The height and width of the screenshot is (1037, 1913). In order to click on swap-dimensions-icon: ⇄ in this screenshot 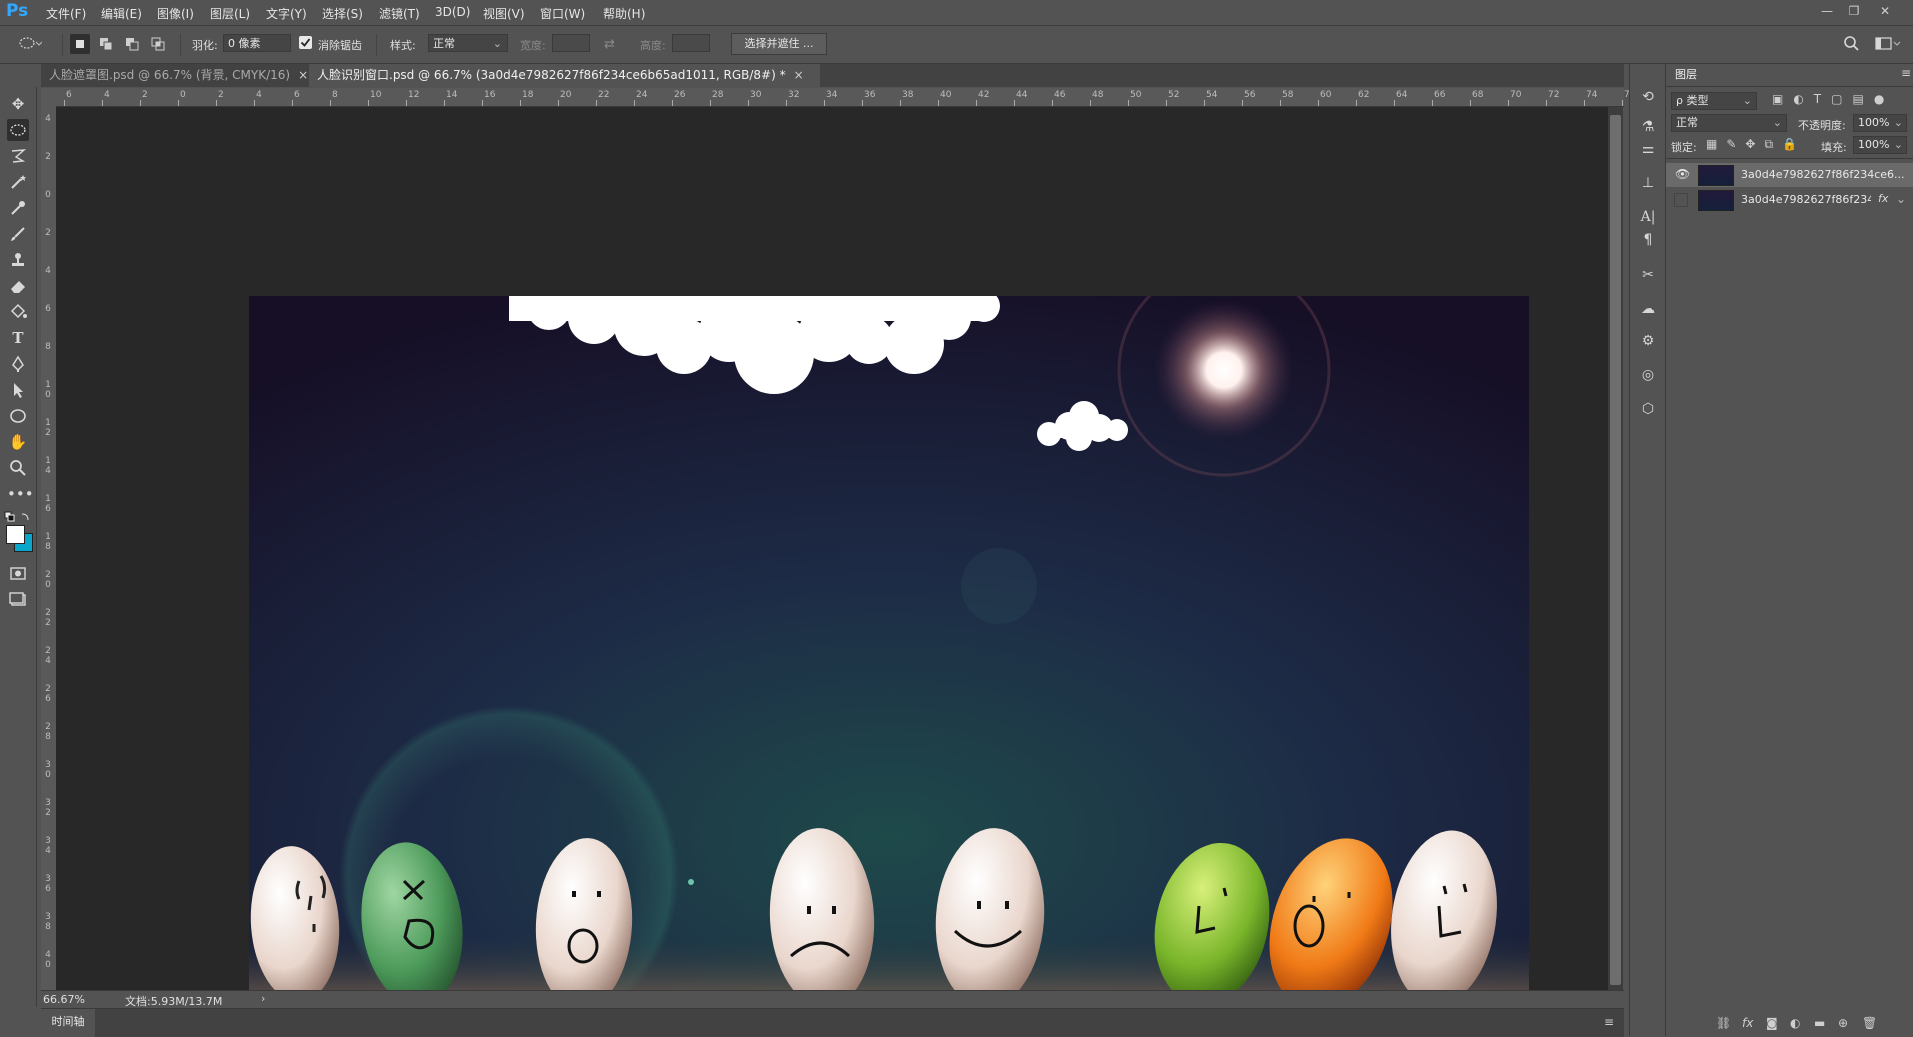, I will do `click(609, 44)`.